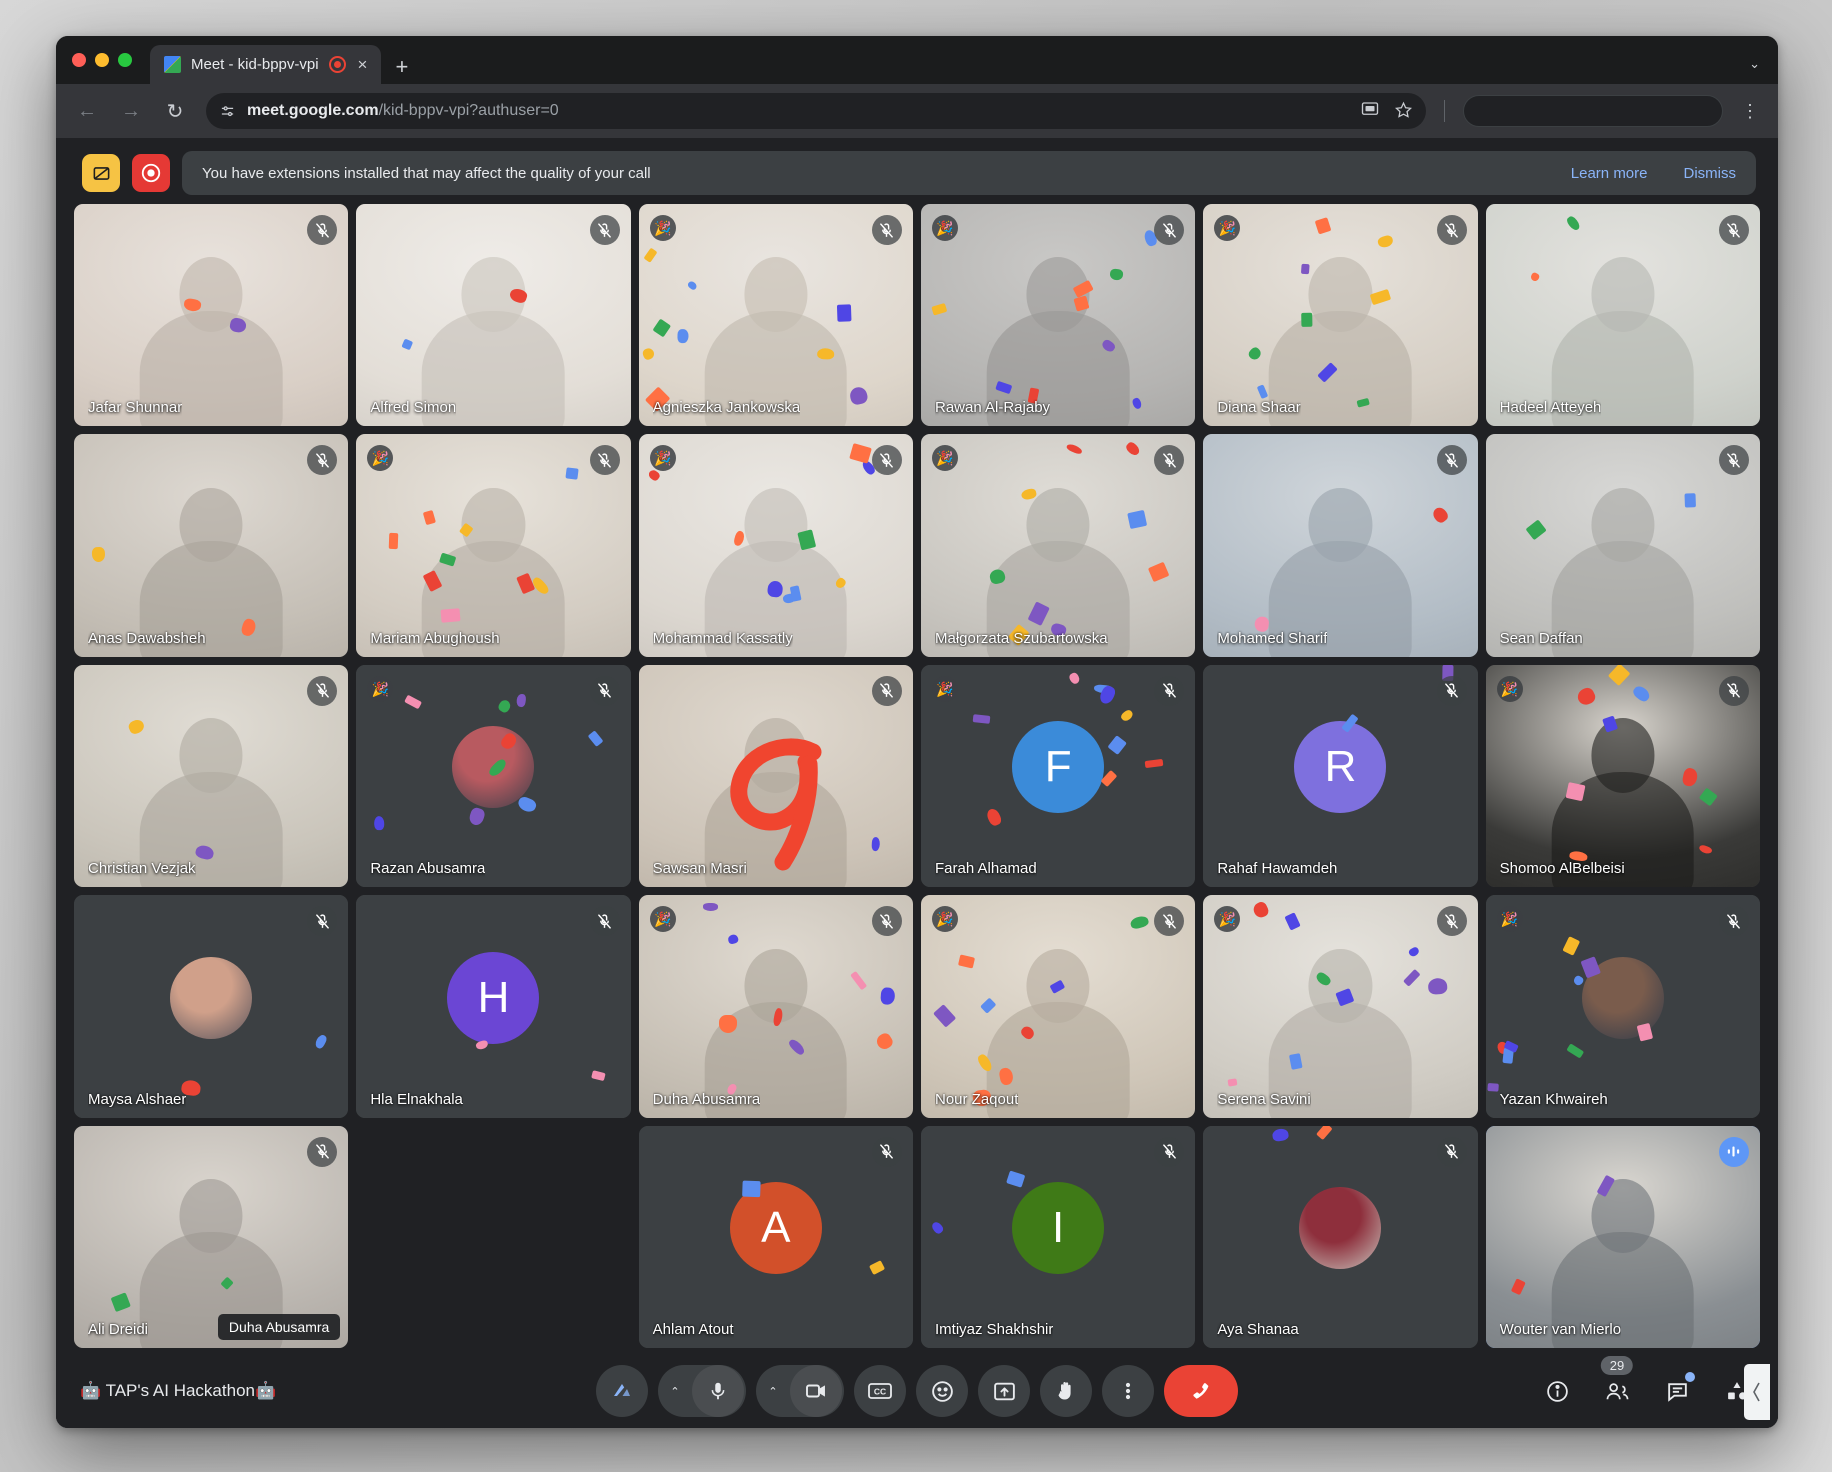 The width and height of the screenshot is (1832, 1472). What do you see at coordinates (401, 67) in the screenshot?
I see `new-tab-button: +` at bounding box center [401, 67].